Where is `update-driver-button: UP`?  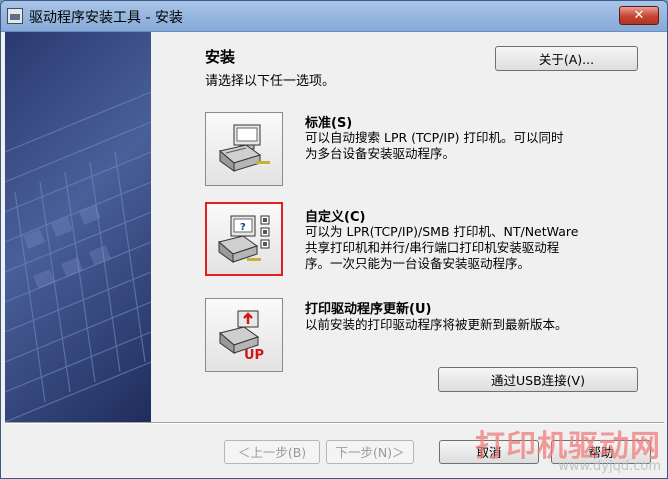
update-driver-button: UP is located at coordinates (244, 335).